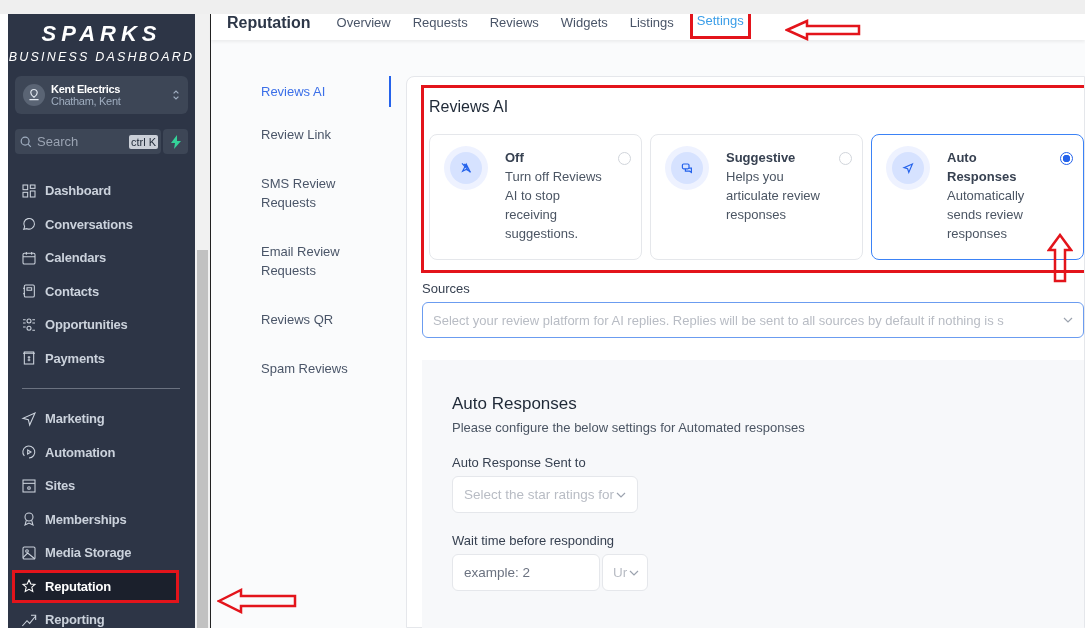 The height and width of the screenshot is (628, 1085). Describe the element at coordinates (88, 141) in the screenshot. I see `search-field: Search ctrl K` at that location.